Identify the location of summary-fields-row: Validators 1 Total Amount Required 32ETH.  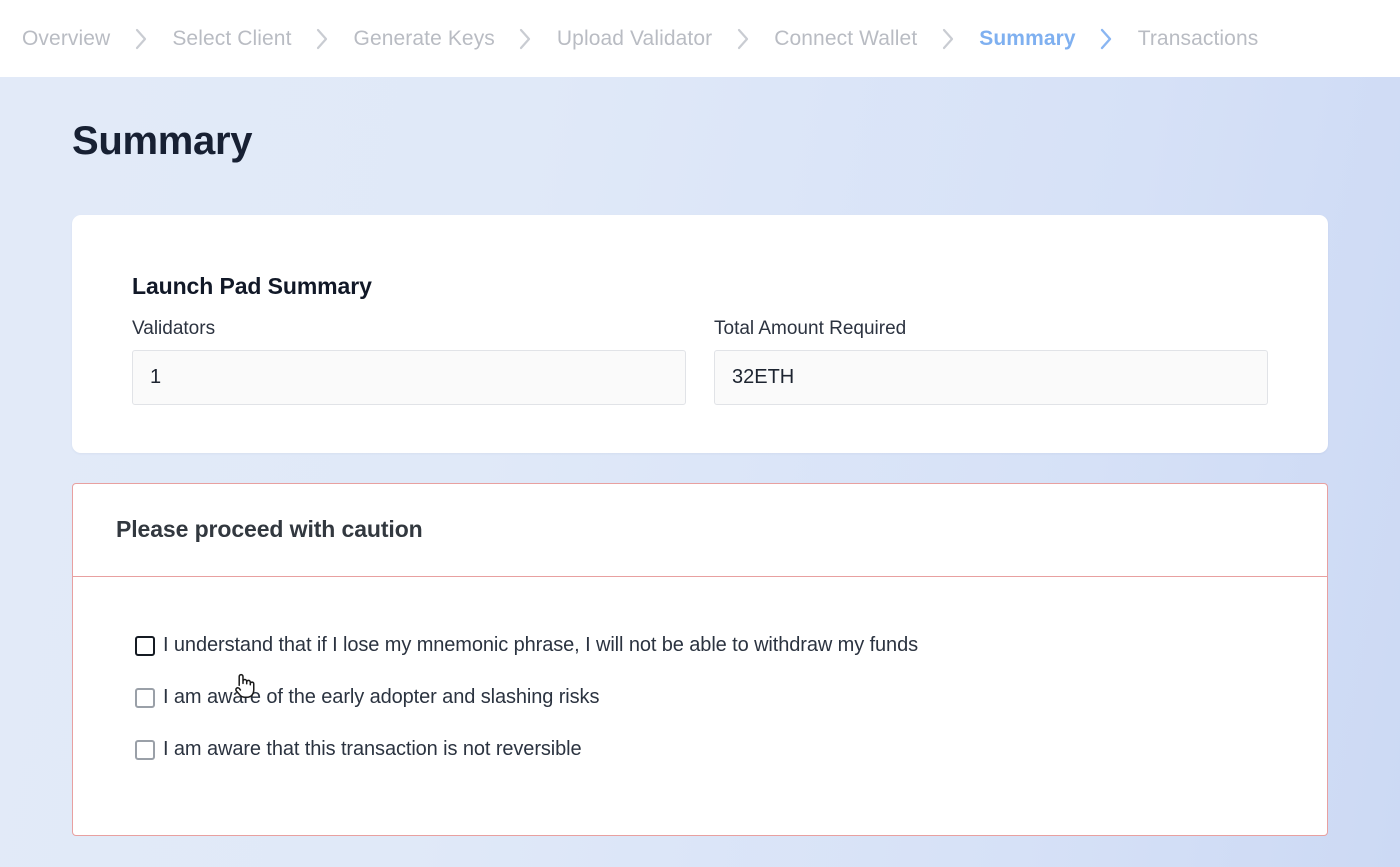
(700, 361).